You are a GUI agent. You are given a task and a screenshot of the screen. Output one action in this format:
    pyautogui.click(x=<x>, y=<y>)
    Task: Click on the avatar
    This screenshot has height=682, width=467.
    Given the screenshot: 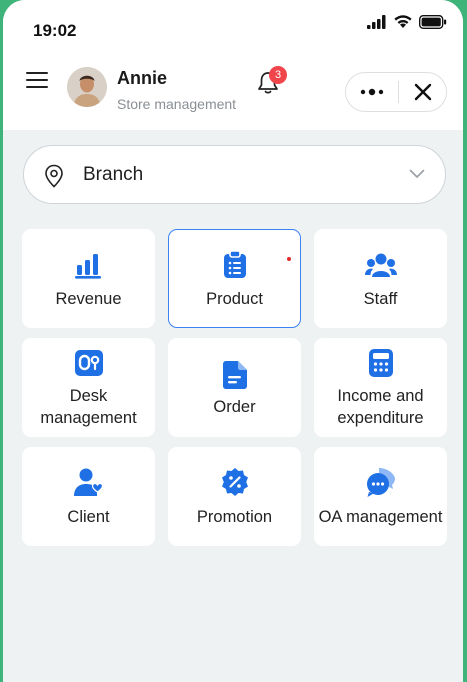 What is the action you would take?
    pyautogui.click(x=87, y=87)
    